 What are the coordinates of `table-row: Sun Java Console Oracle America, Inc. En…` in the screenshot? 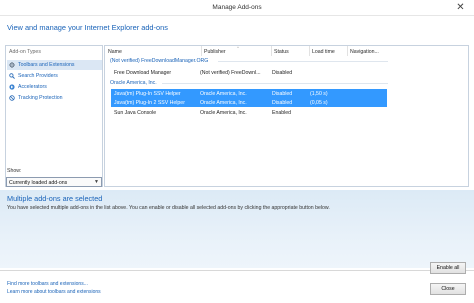 It's located at (249, 112).